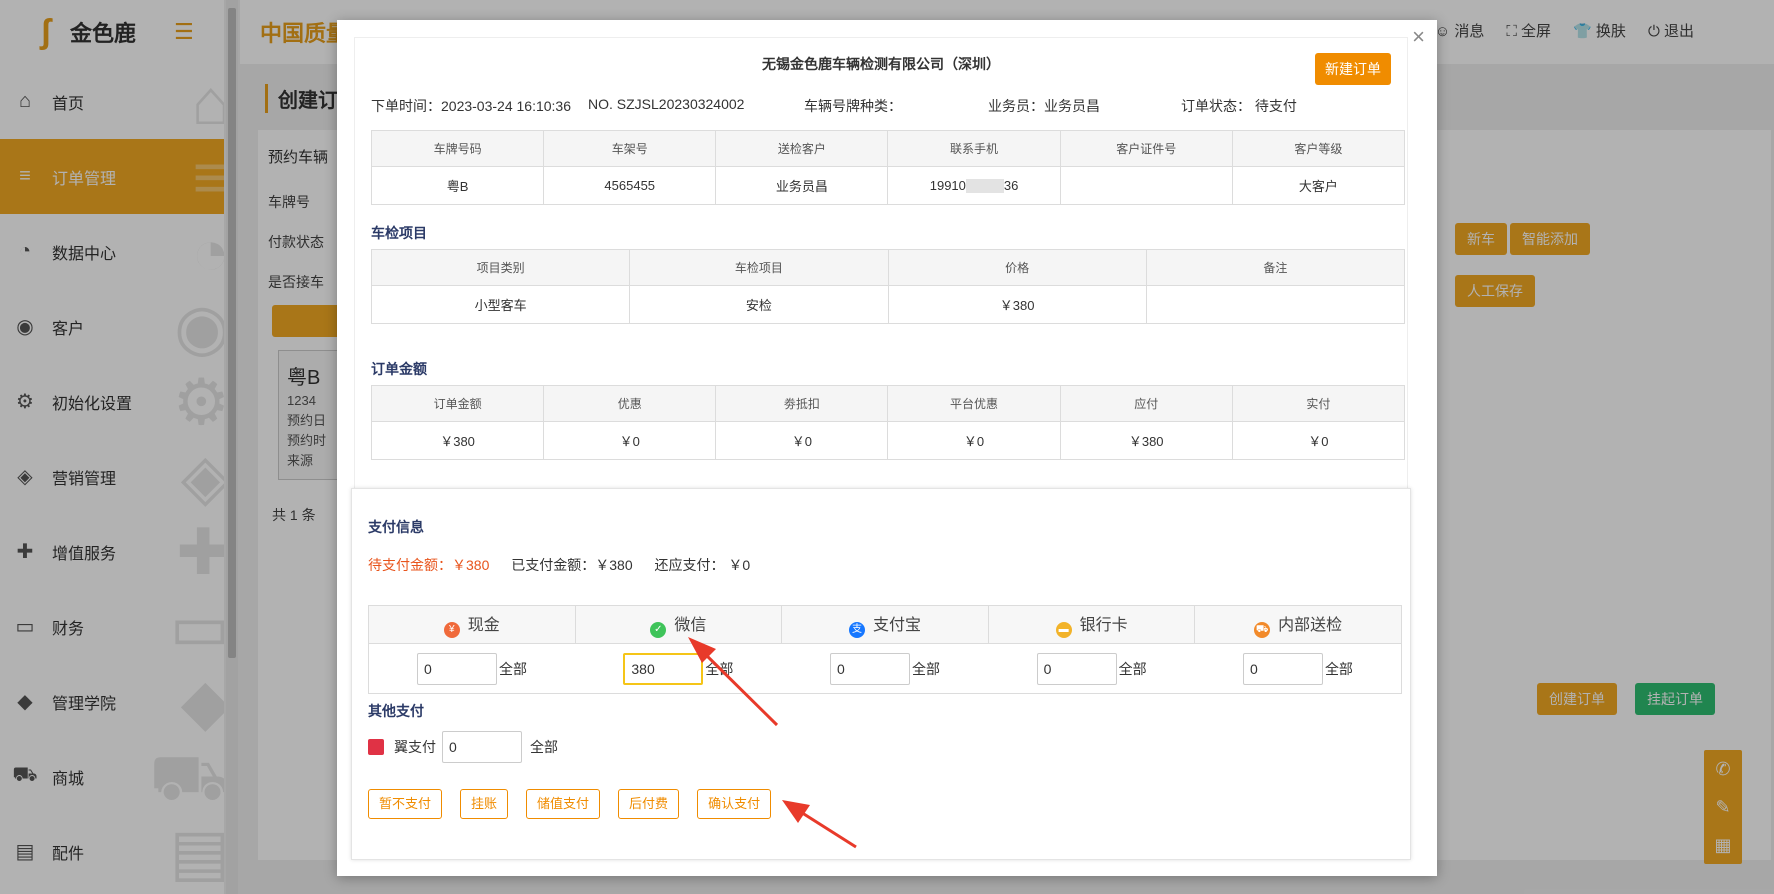 The width and height of the screenshot is (1774, 894). Describe the element at coordinates (399, 233) in the screenshot. I see `inspection-section-title: 车检项目` at that location.